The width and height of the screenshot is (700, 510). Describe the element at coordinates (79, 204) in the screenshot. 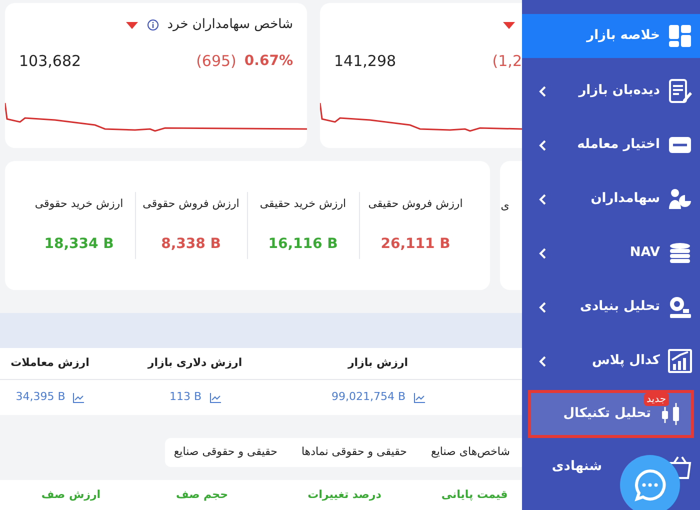

I see `stat-label: ارزش خرید حقوقی` at that location.